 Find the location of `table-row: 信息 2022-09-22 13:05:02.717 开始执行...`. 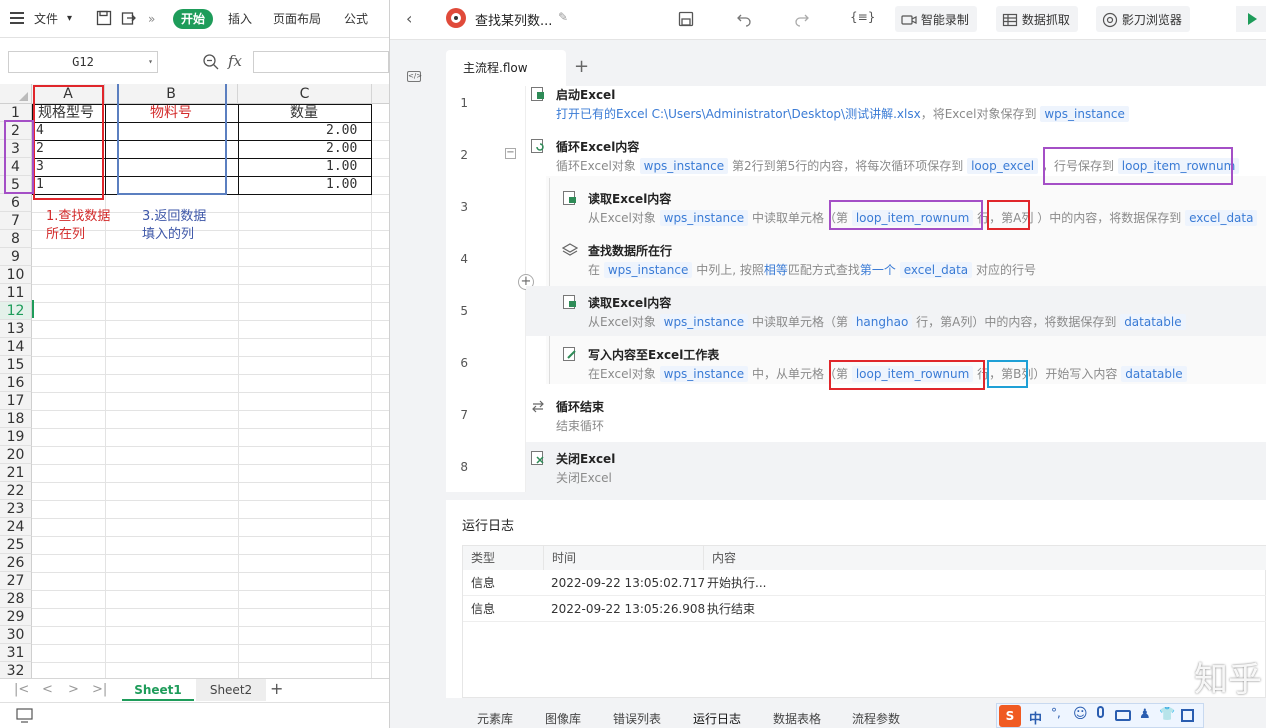

table-row: 信息 2022-09-22 13:05:02.717 开始执行... is located at coordinates (864, 583).